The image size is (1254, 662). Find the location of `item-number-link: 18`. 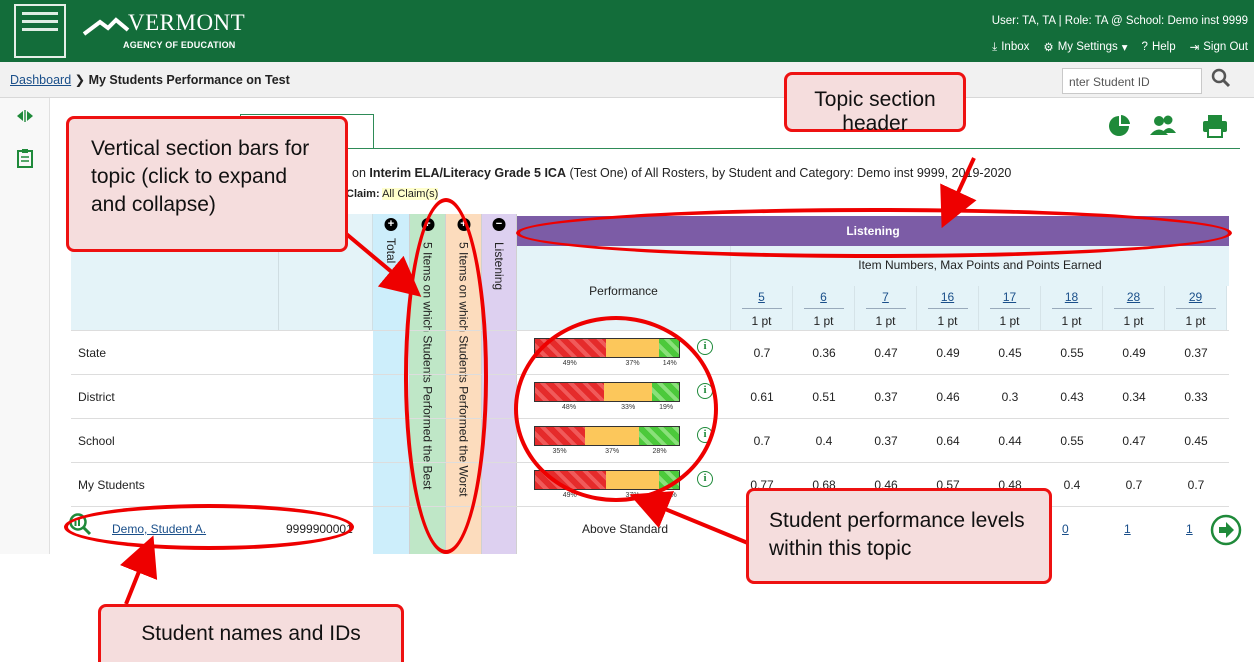

item-number-link: 18 is located at coordinates (1071, 299).